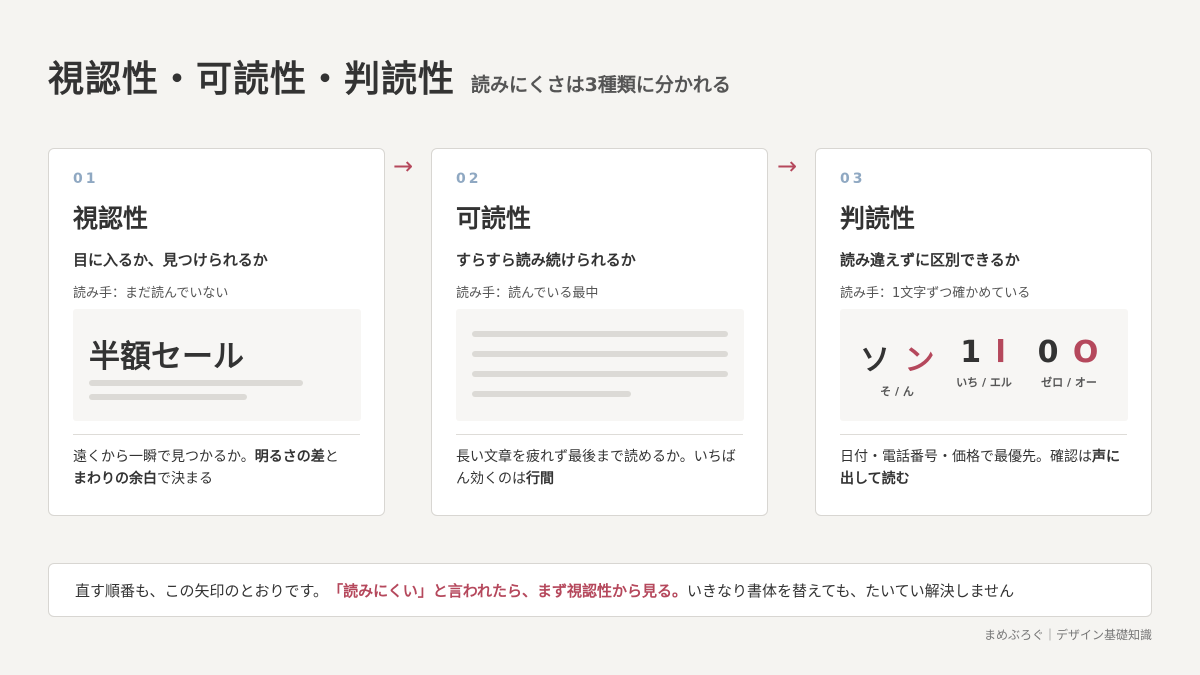 Image resolution: width=1200 pixels, height=675 pixels. I want to click on note-emphasis: 「読みにくい」と言われたら、まず視認性から見る。, so click(508, 590).